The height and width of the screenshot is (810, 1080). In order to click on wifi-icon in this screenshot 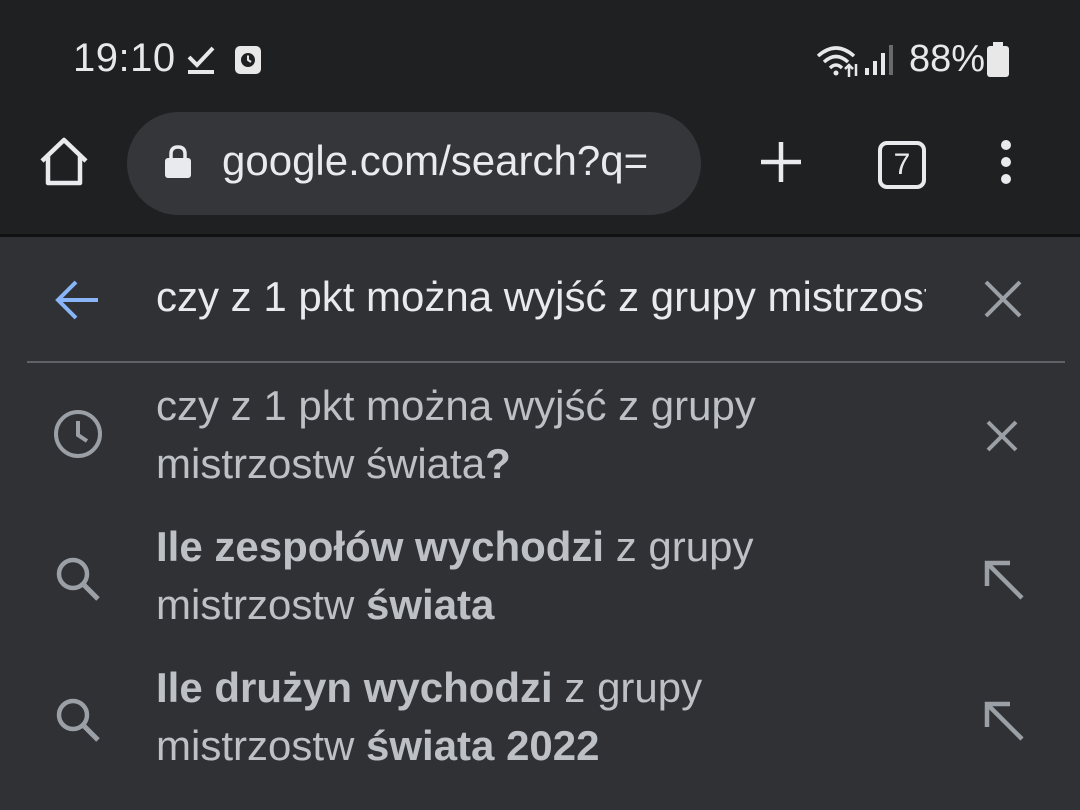, I will do `click(837, 63)`.